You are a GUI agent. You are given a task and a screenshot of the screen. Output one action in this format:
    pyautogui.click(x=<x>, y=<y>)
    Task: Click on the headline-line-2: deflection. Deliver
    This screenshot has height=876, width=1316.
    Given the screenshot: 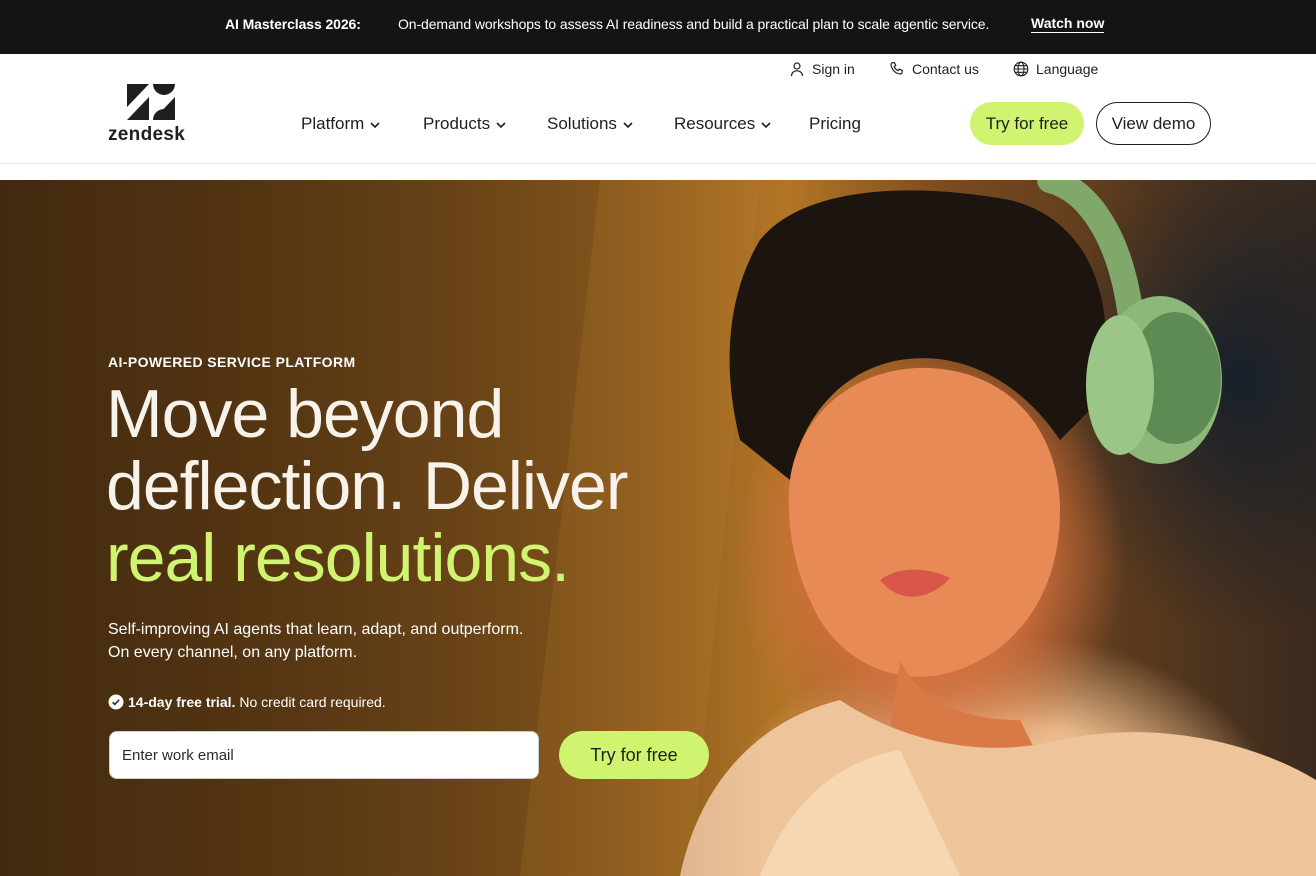 What is the action you would take?
    pyautogui.click(x=367, y=486)
    